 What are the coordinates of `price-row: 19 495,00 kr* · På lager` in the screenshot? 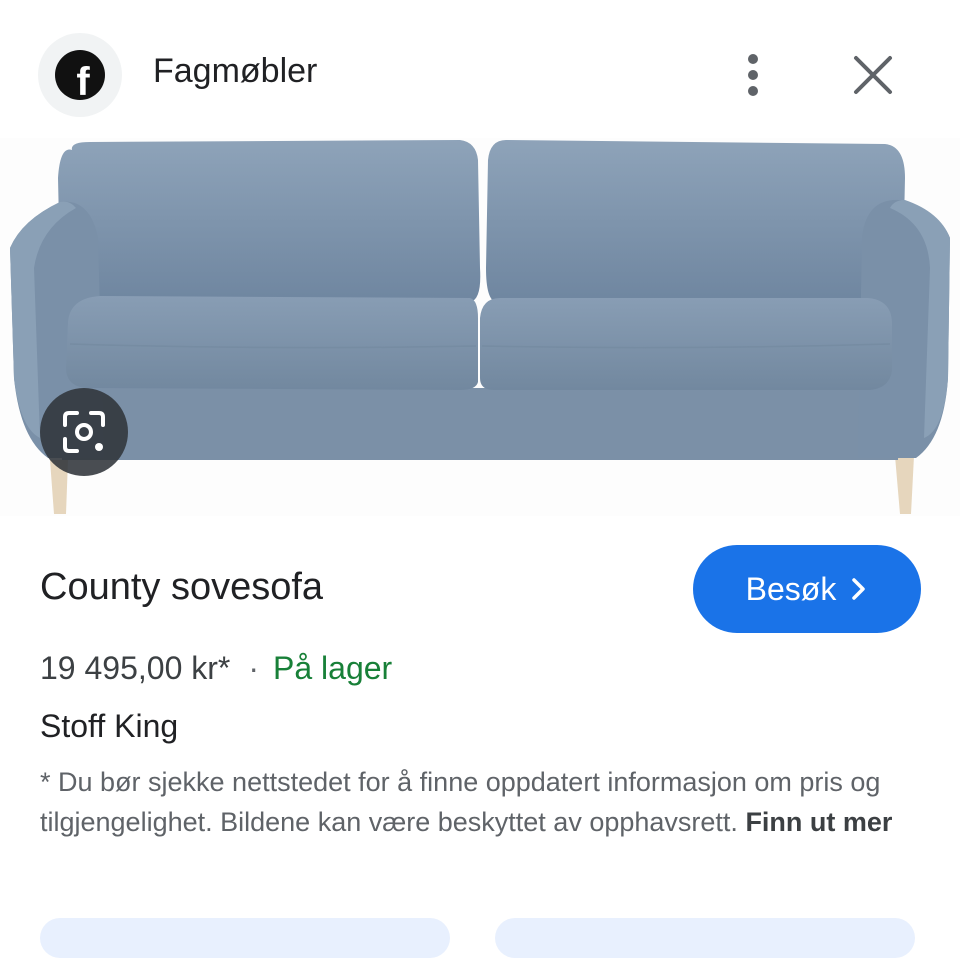 It's located at (216, 668).